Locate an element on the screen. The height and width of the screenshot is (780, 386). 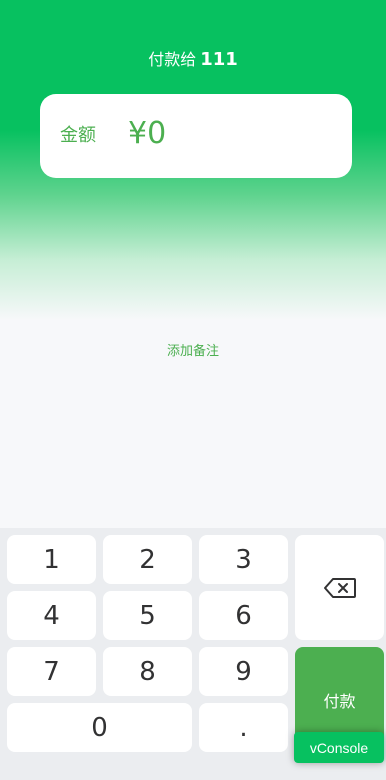
vconsole-button: vConsole is located at coordinates (339, 747).